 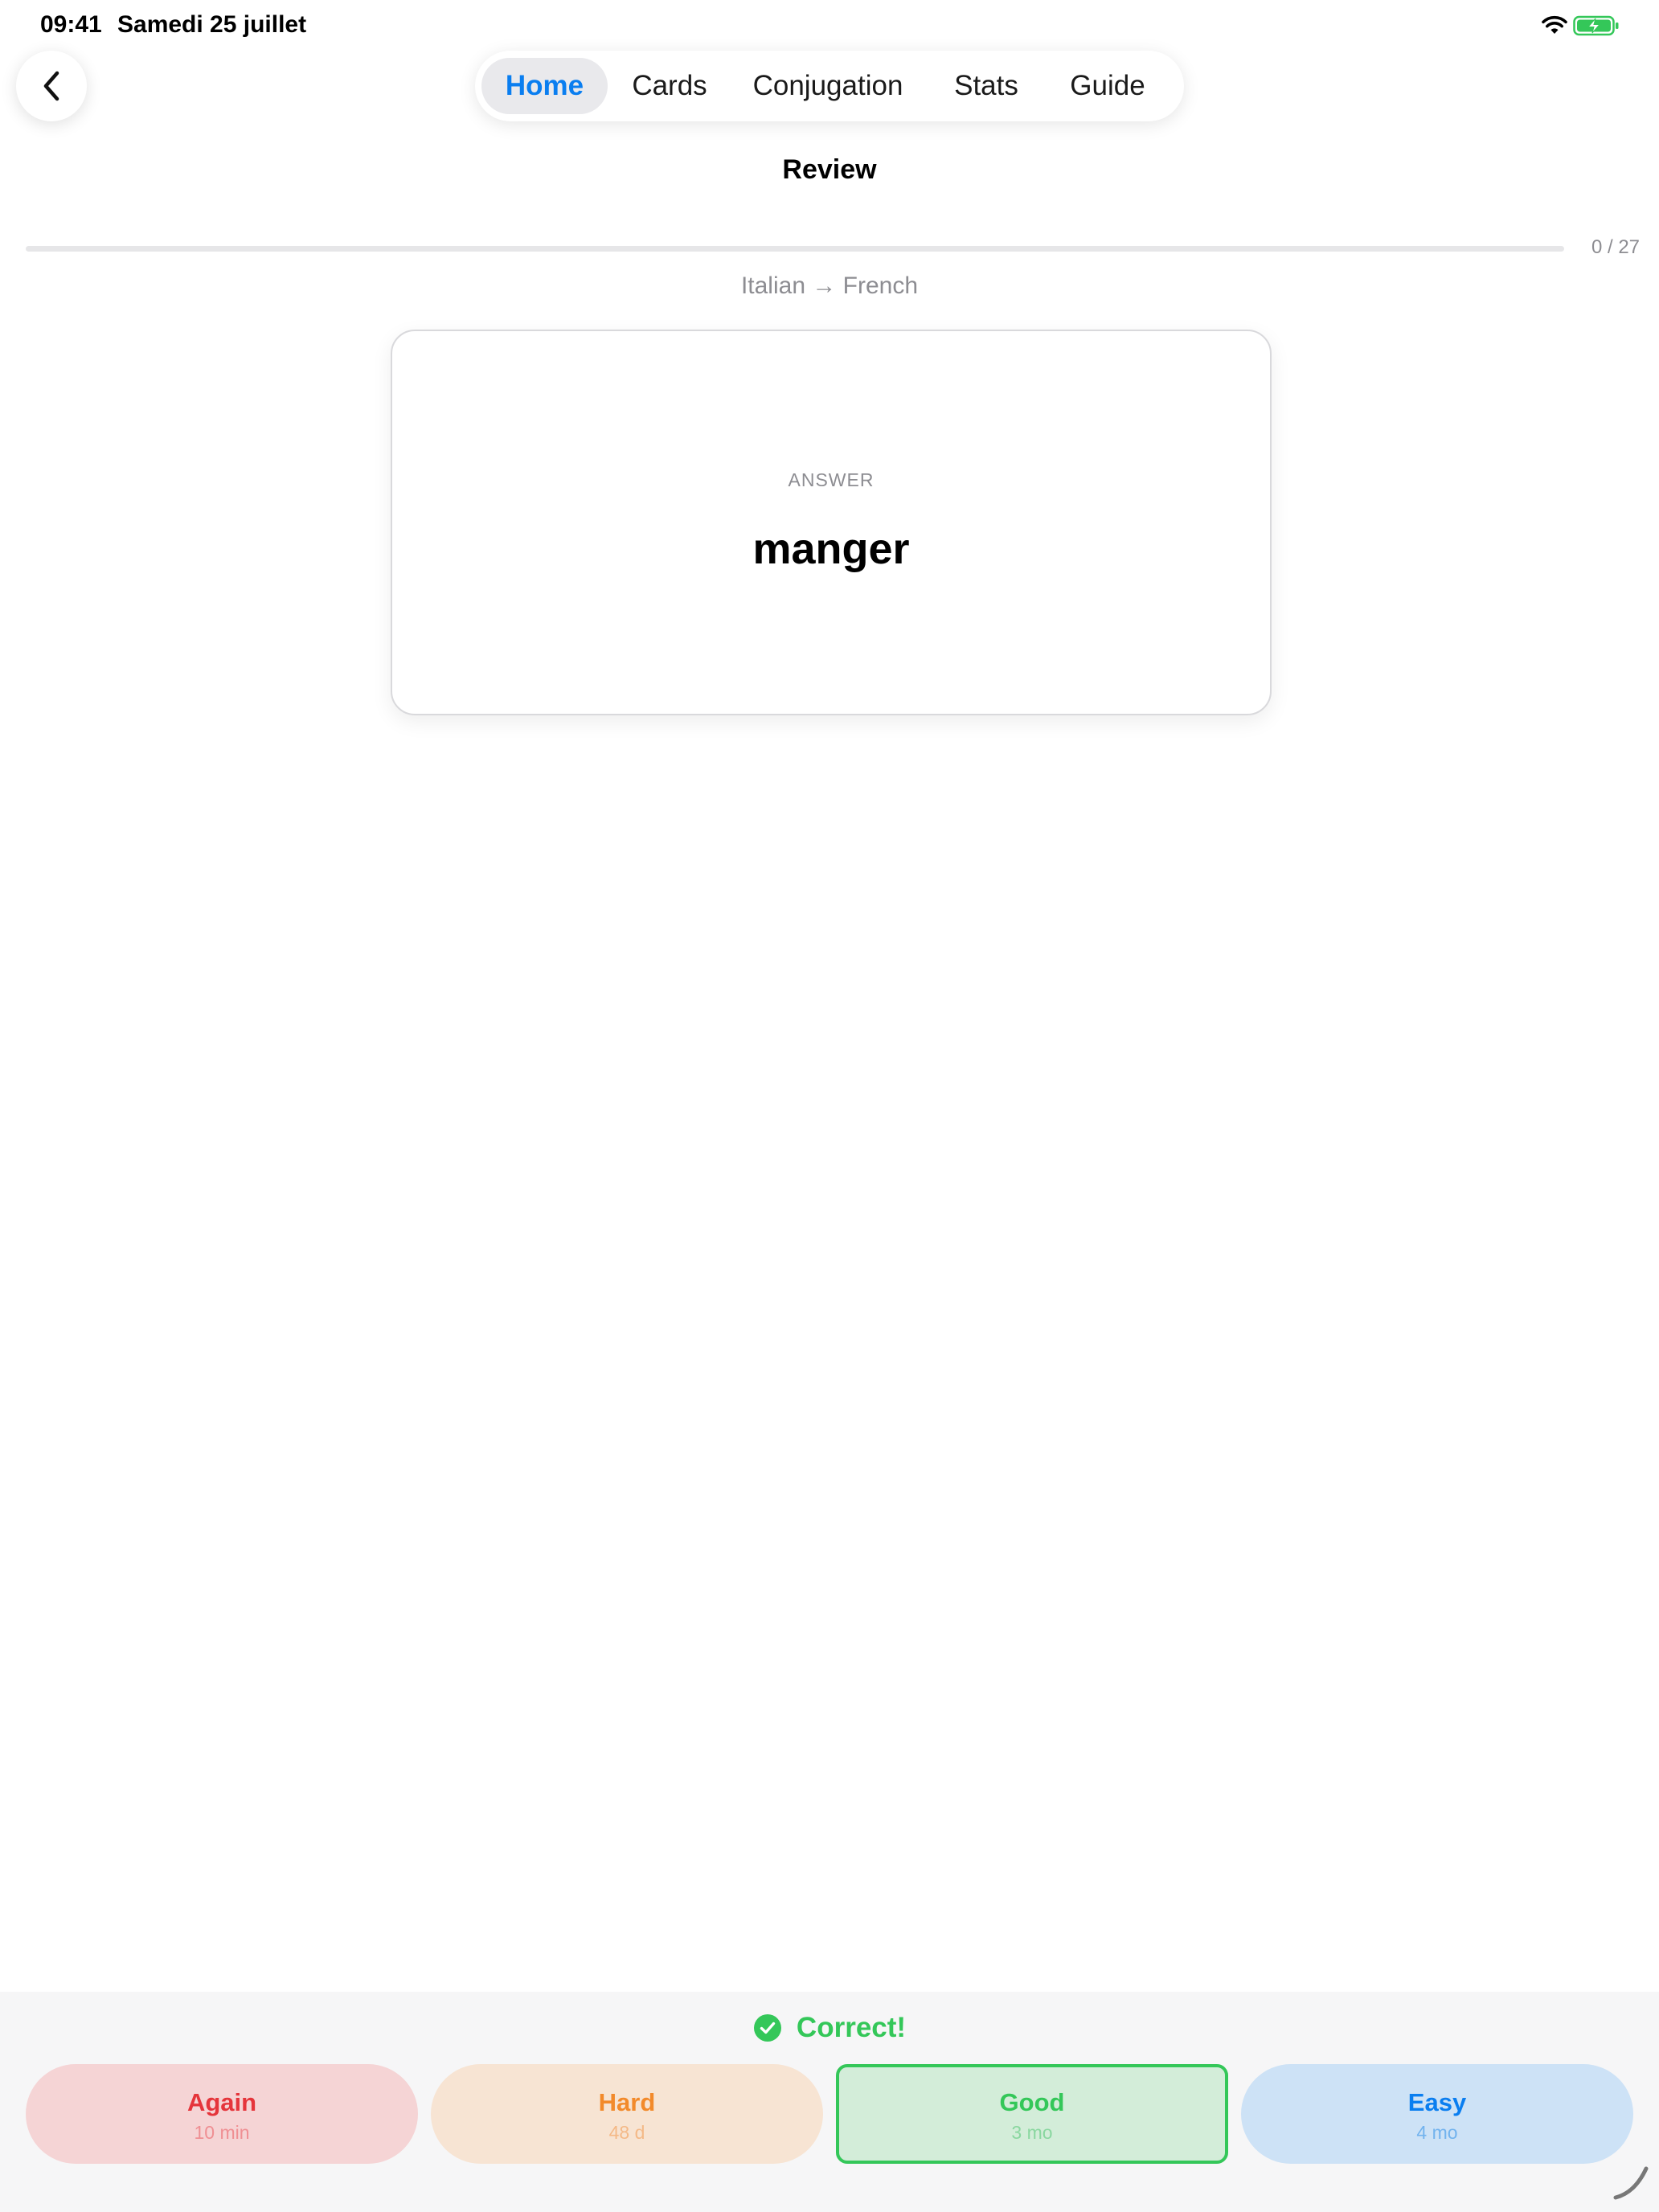 What do you see at coordinates (829, 285) in the screenshot?
I see `language-direction: Italian → French` at bounding box center [829, 285].